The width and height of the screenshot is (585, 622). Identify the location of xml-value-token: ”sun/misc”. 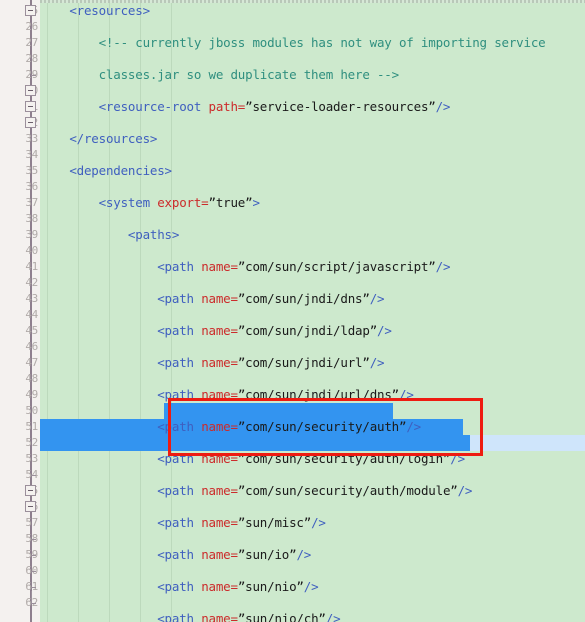
(274, 522).